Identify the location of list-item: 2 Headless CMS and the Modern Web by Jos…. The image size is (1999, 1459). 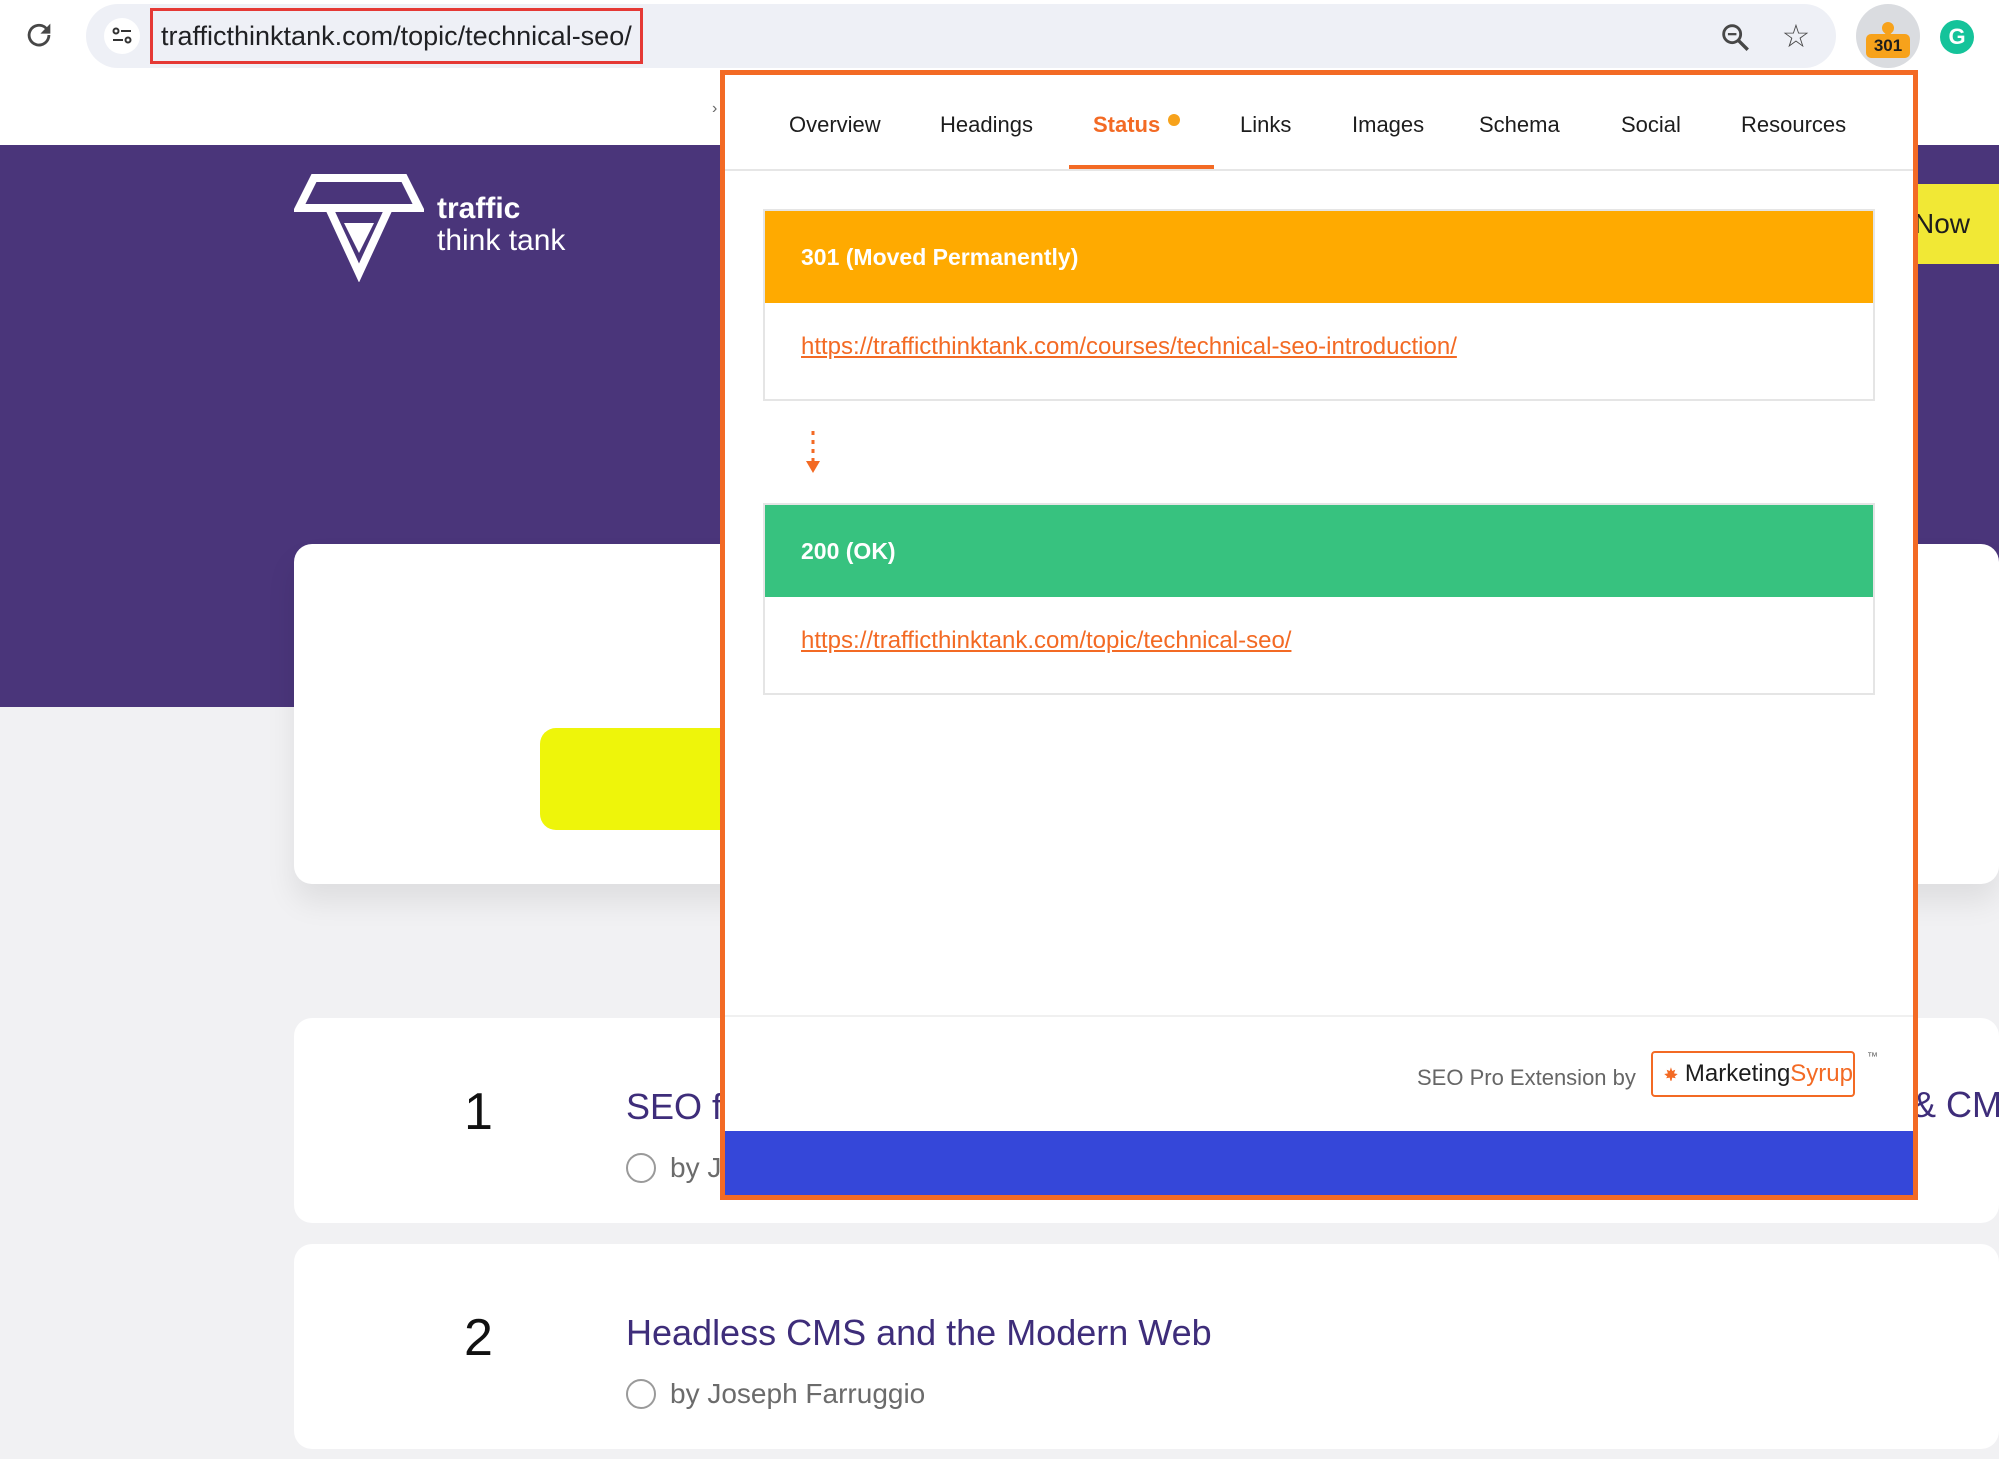
(1146, 1346).